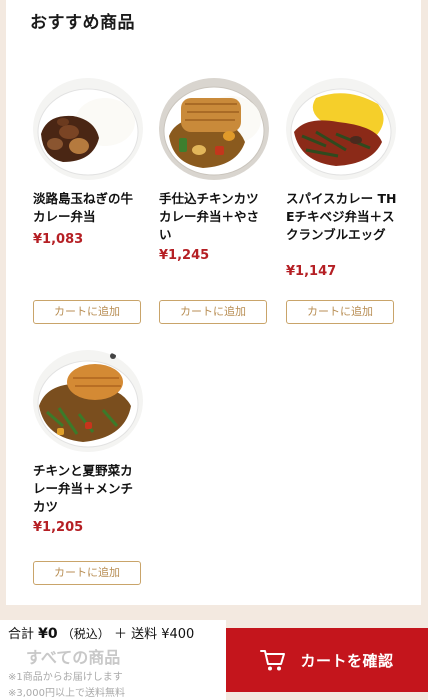 The height and width of the screenshot is (700, 428). I want to click on product-price: ¥1,245, so click(184, 255).